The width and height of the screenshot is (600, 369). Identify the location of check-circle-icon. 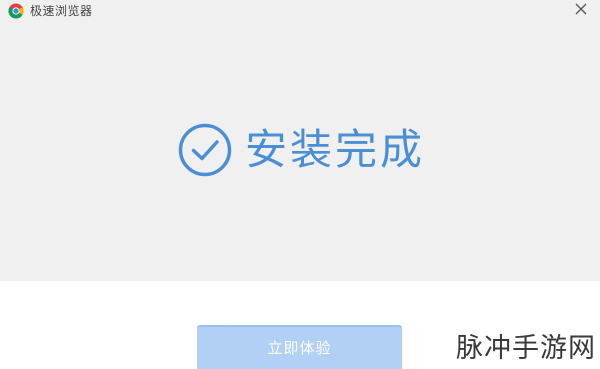
(205, 150).